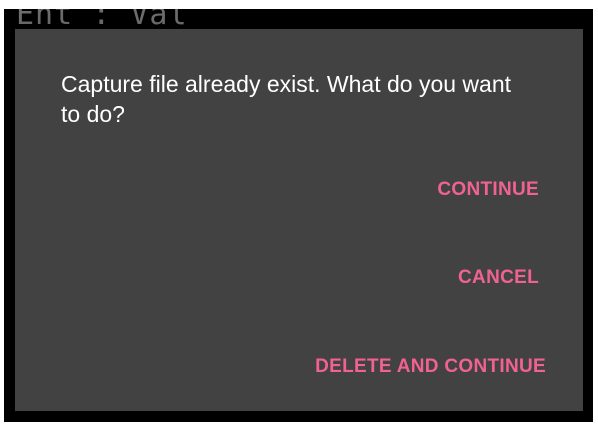  Describe the element at coordinates (488, 190) in the screenshot. I see `continue-button: CONTINUE` at that location.